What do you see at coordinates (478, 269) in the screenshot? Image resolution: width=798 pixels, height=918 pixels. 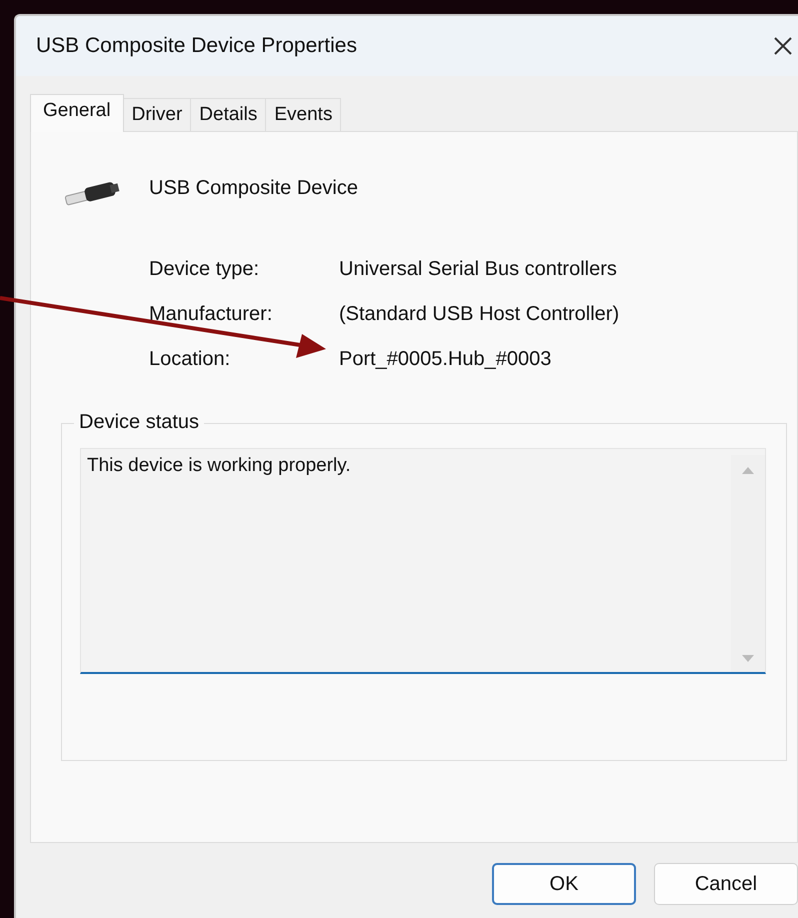 I see `property-value: Universal Serial Bus controllers` at bounding box center [478, 269].